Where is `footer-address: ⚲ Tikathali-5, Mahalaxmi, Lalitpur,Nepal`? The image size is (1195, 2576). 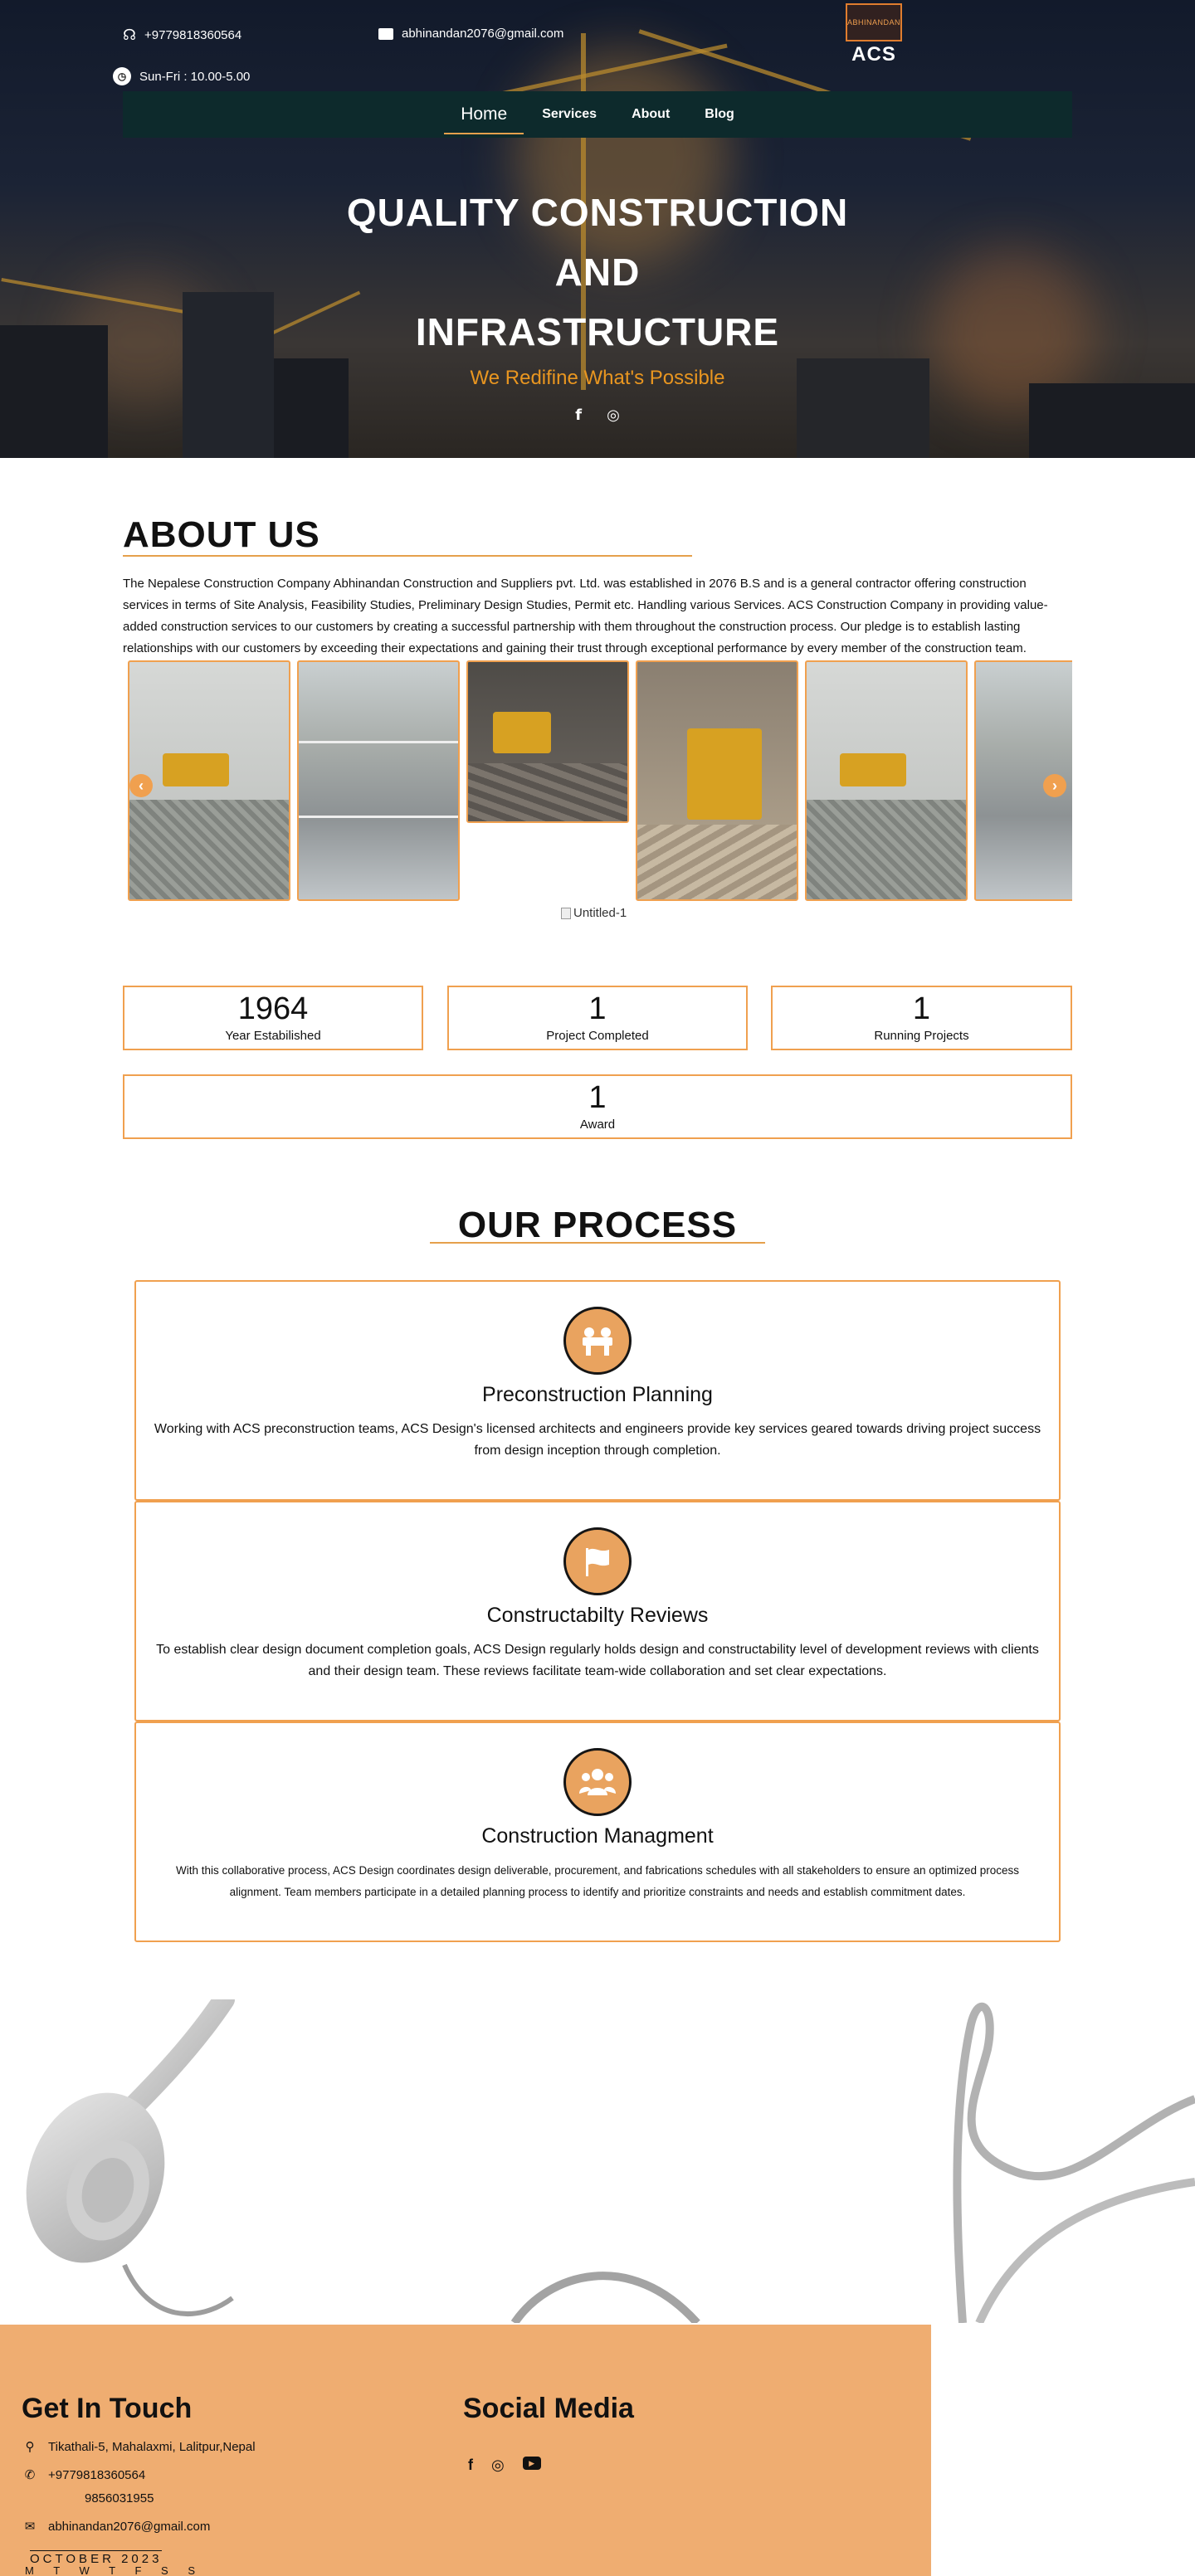
footer-address: ⚲ Tikathali-5, Mahalaxmi, Lalitpur,Nepal is located at coordinates (139, 2447).